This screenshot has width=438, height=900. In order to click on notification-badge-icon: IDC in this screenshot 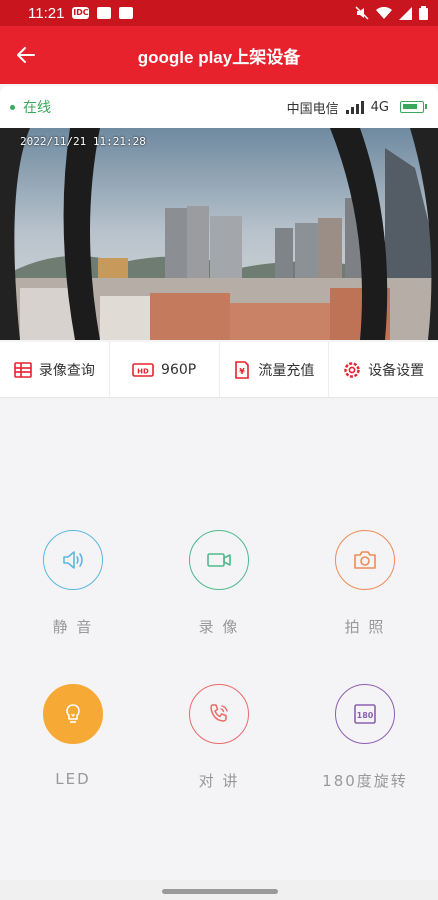, I will do `click(81, 13)`.